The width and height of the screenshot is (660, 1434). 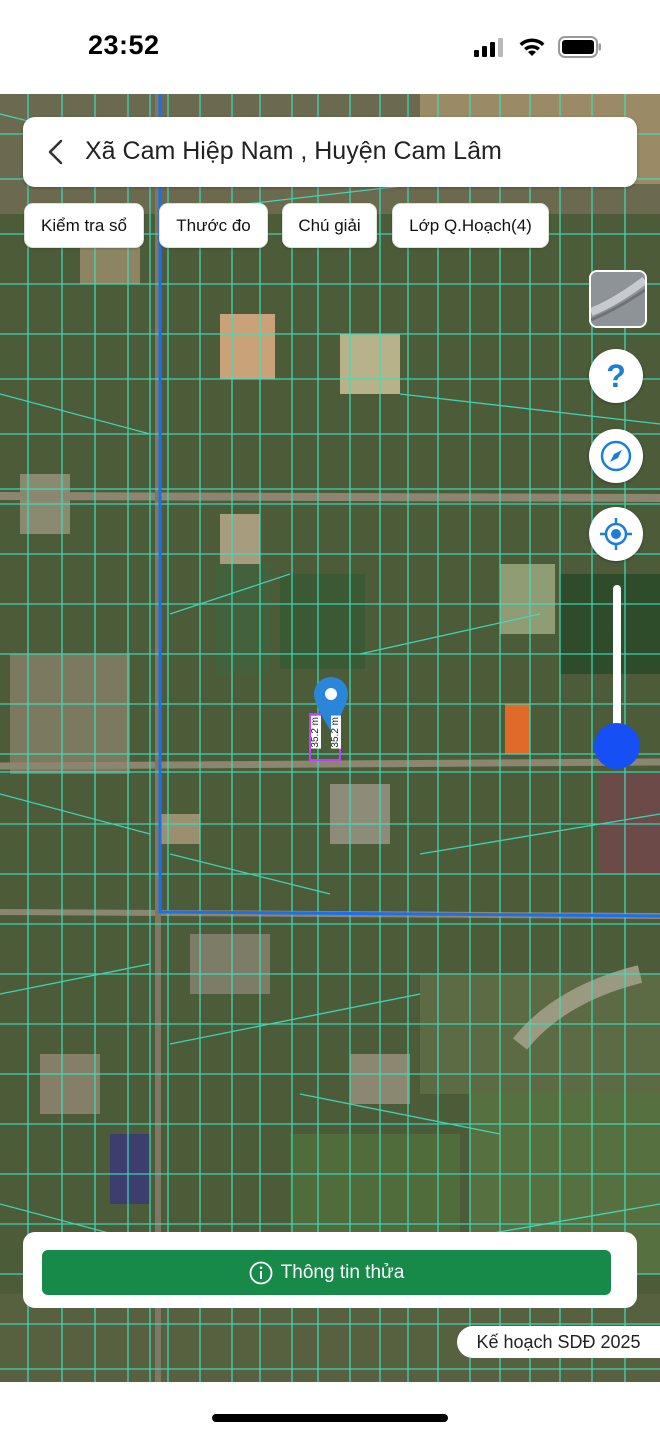 I want to click on planning-layers-button: Lớp Q.Hoạch(4), so click(x=470, y=225).